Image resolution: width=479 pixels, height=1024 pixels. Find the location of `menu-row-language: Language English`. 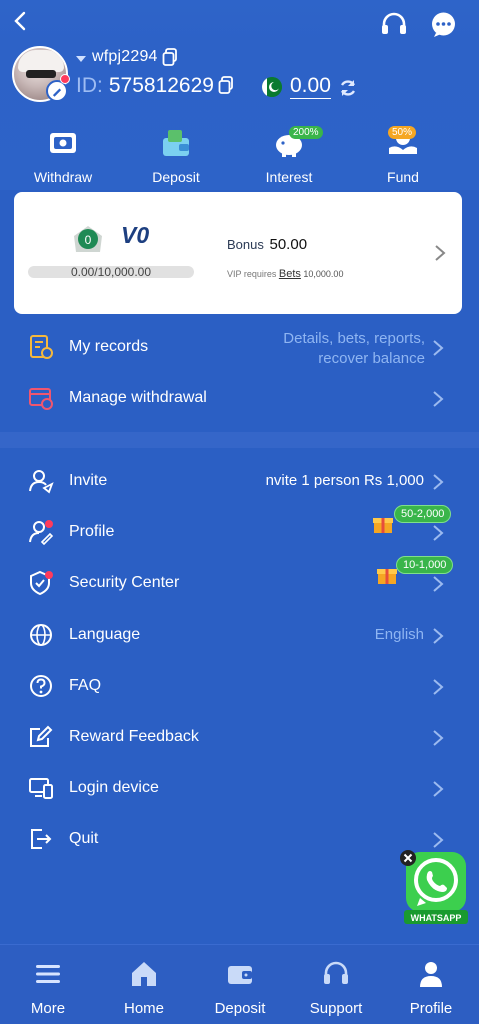

menu-row-language: Language English is located at coordinates (239, 635).